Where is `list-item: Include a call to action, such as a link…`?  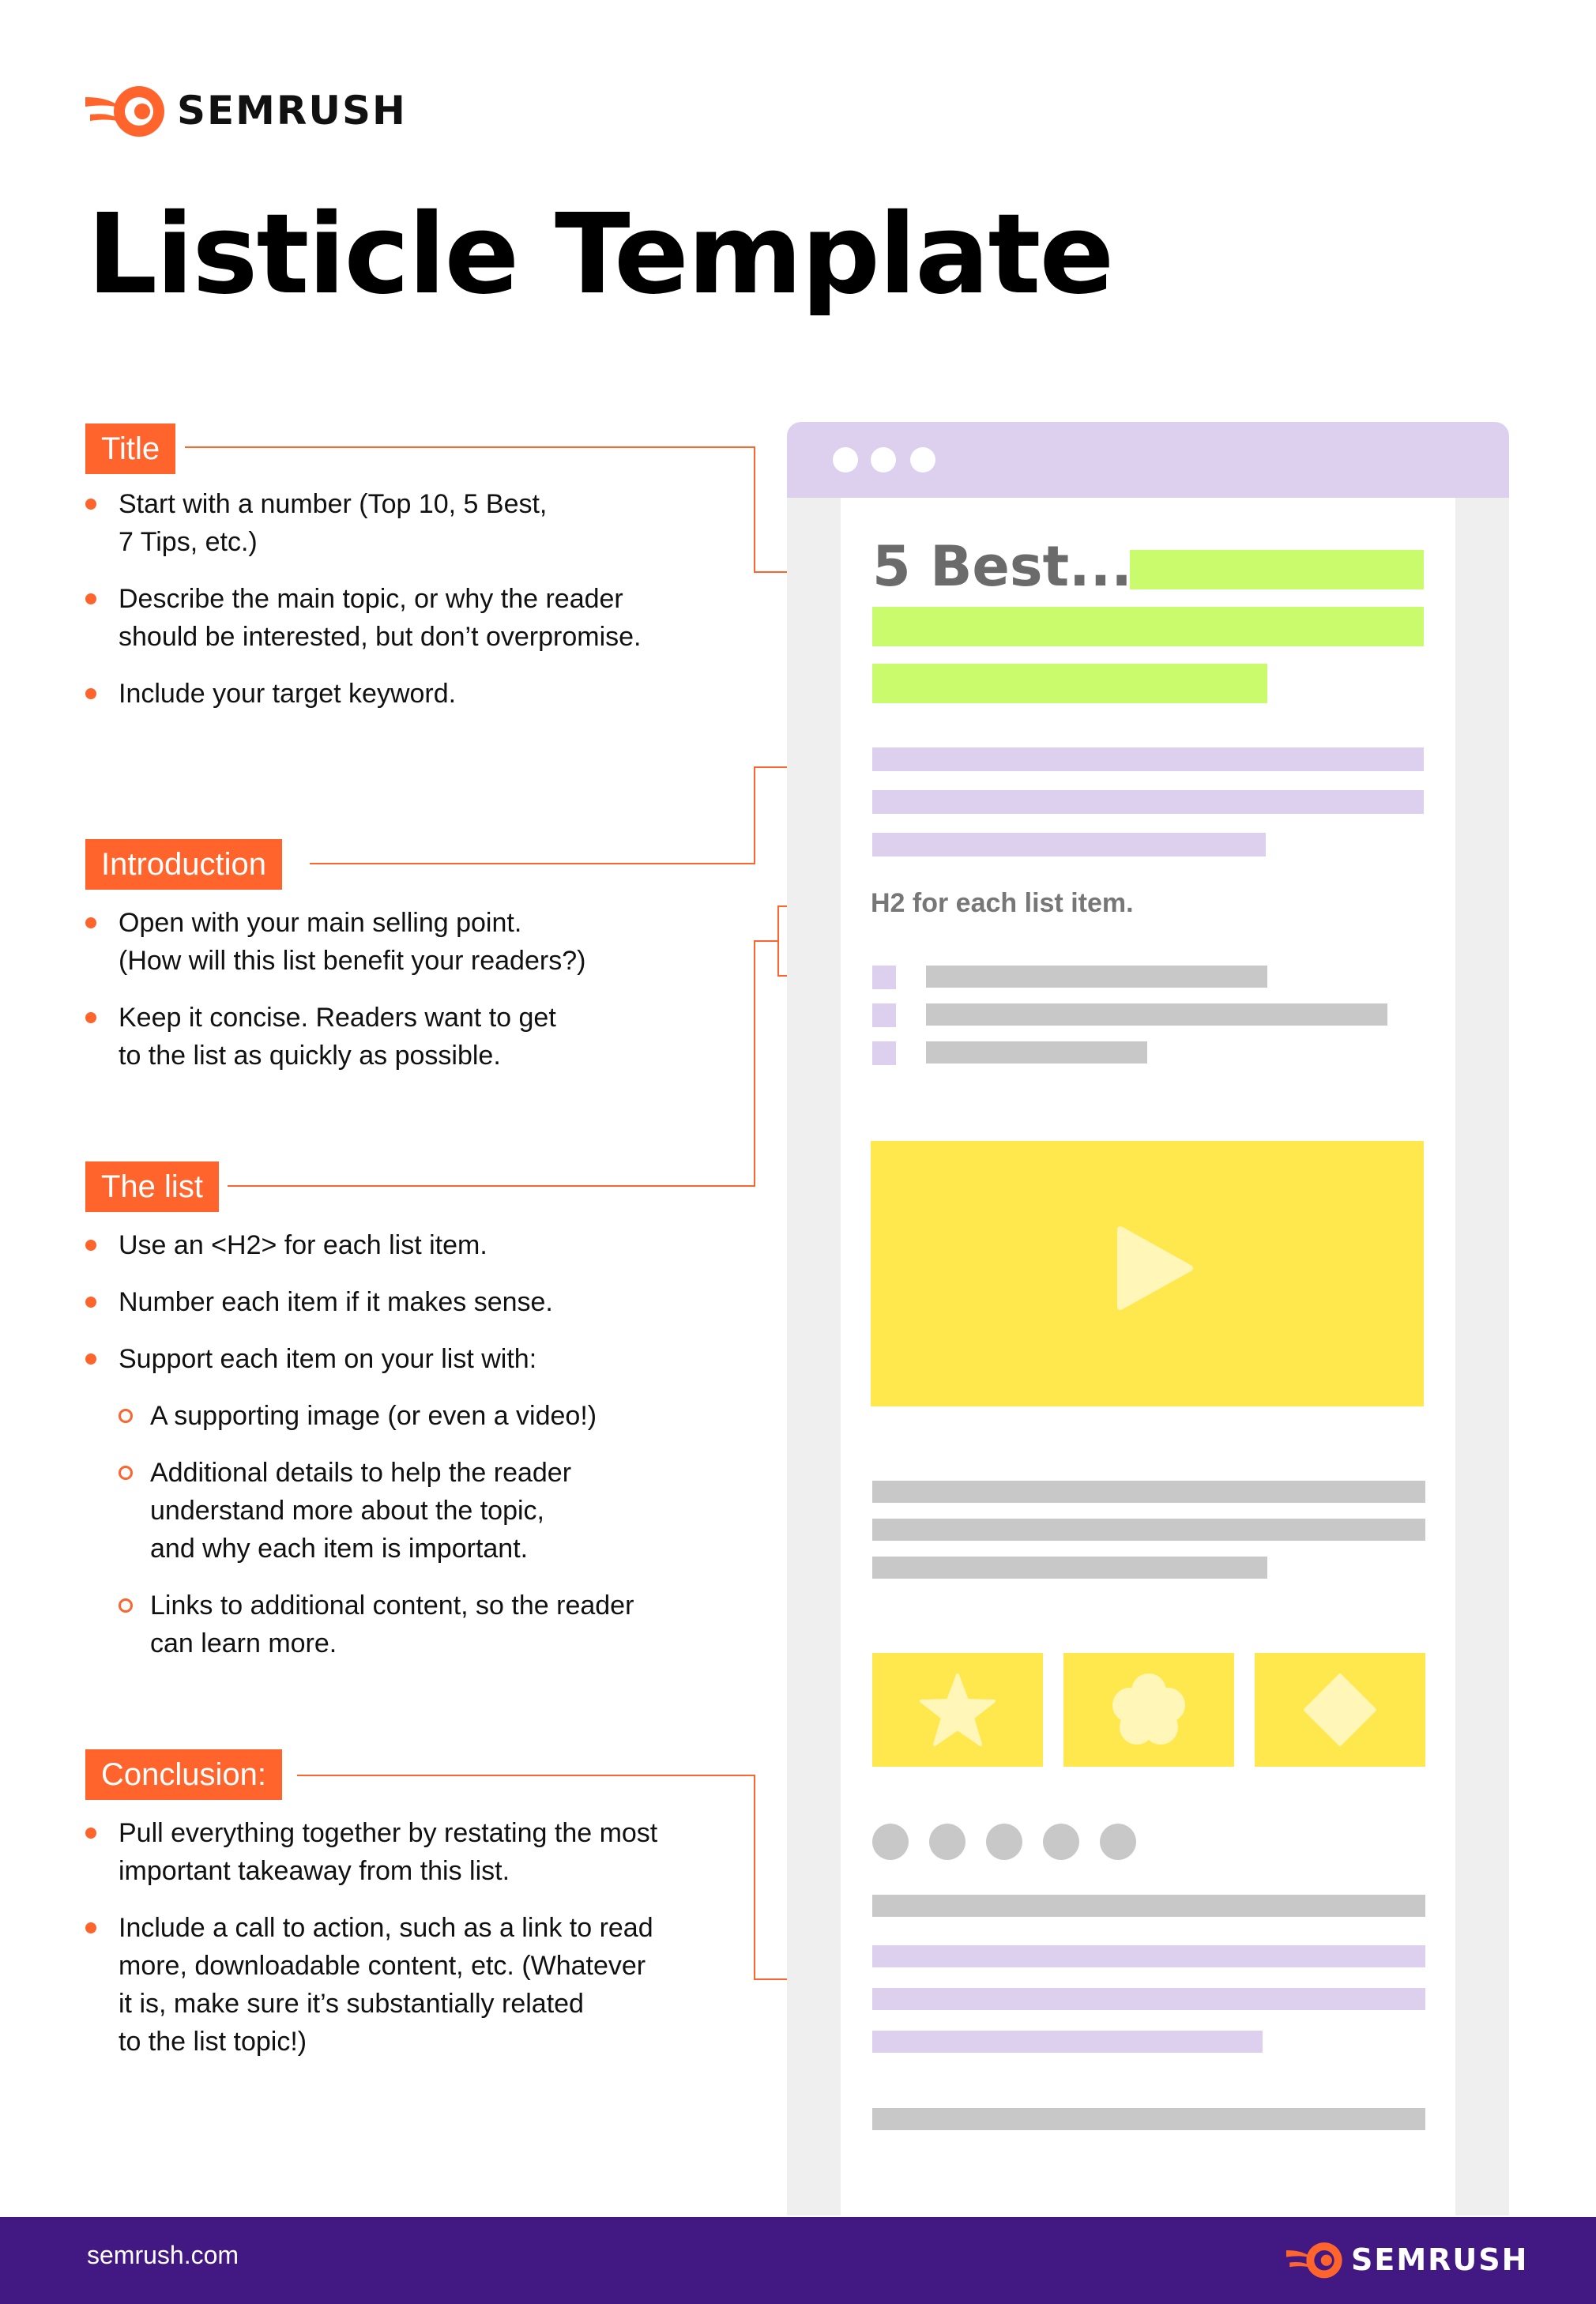 list-item: Include a call to action, such as a link… is located at coordinates (417, 1985).